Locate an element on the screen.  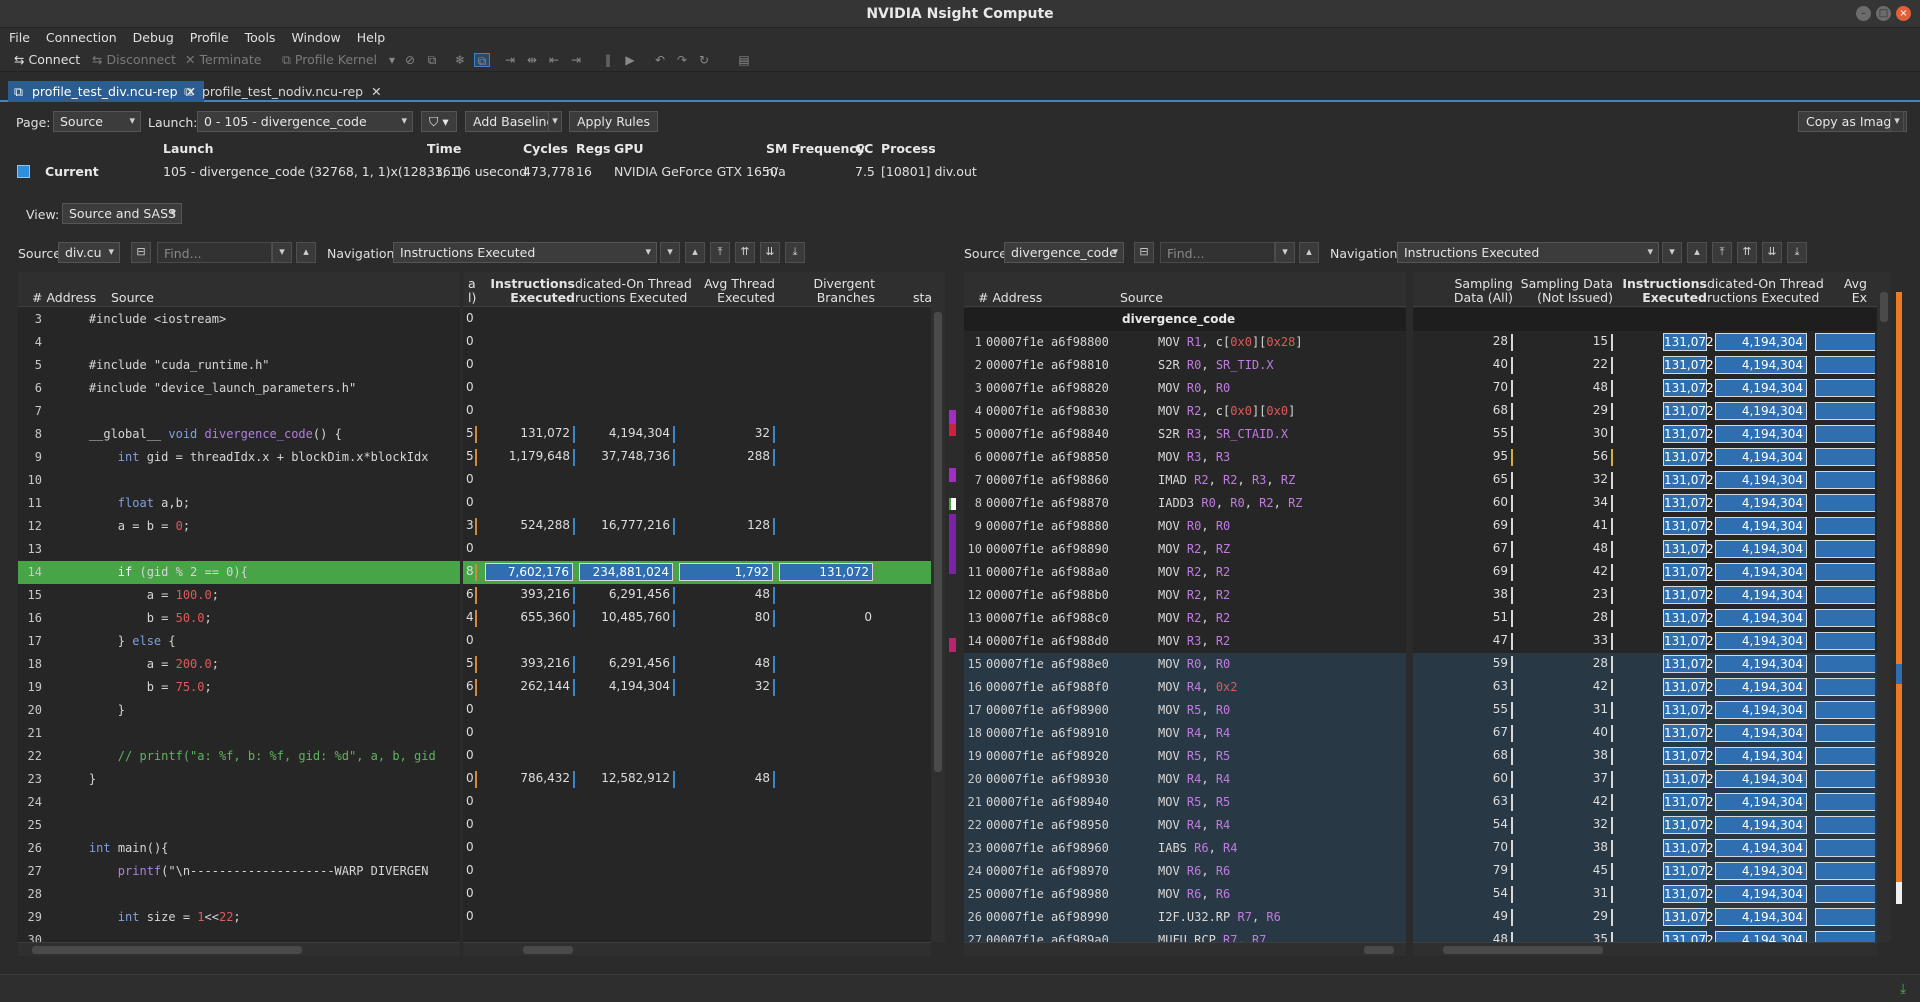
metric-row: 95 56 131,072 4,194,304 is located at coordinates (1645, 457).